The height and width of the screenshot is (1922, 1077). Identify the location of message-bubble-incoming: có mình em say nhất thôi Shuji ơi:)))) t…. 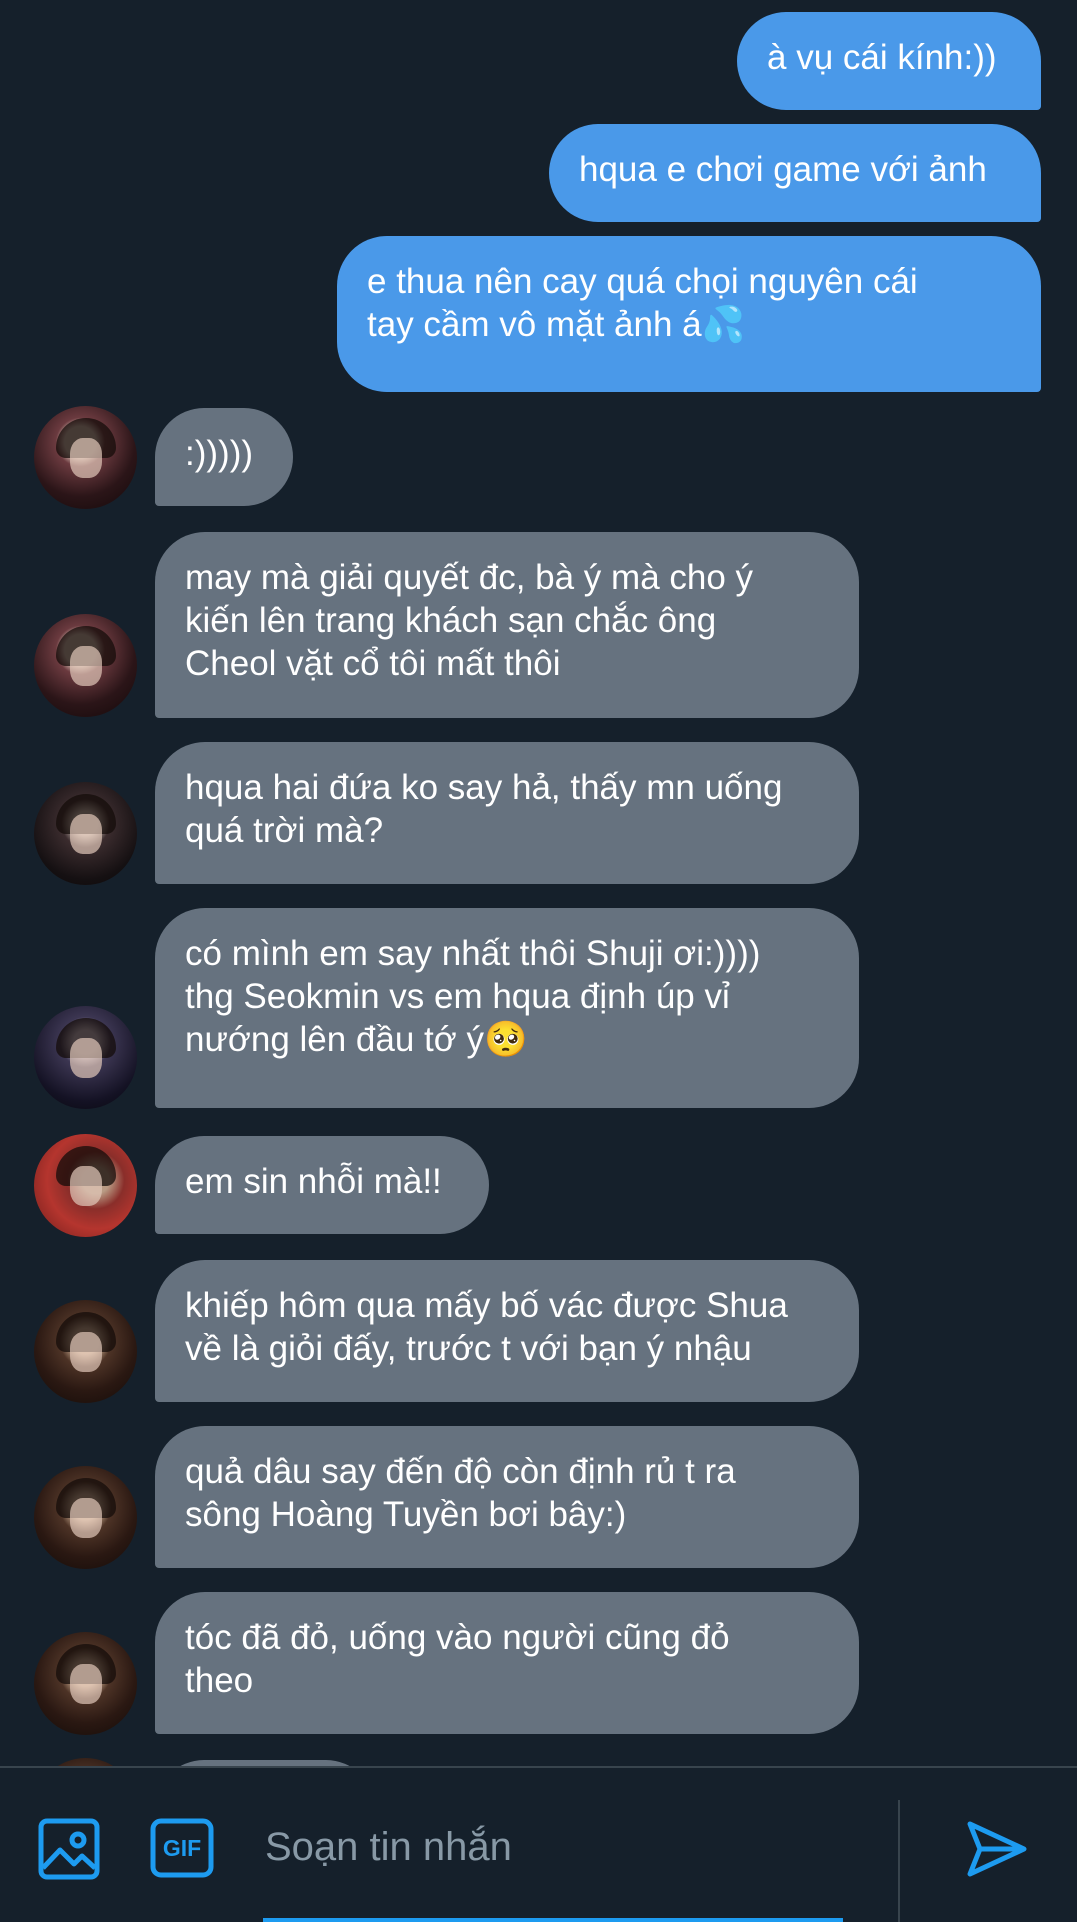
(507, 1008).